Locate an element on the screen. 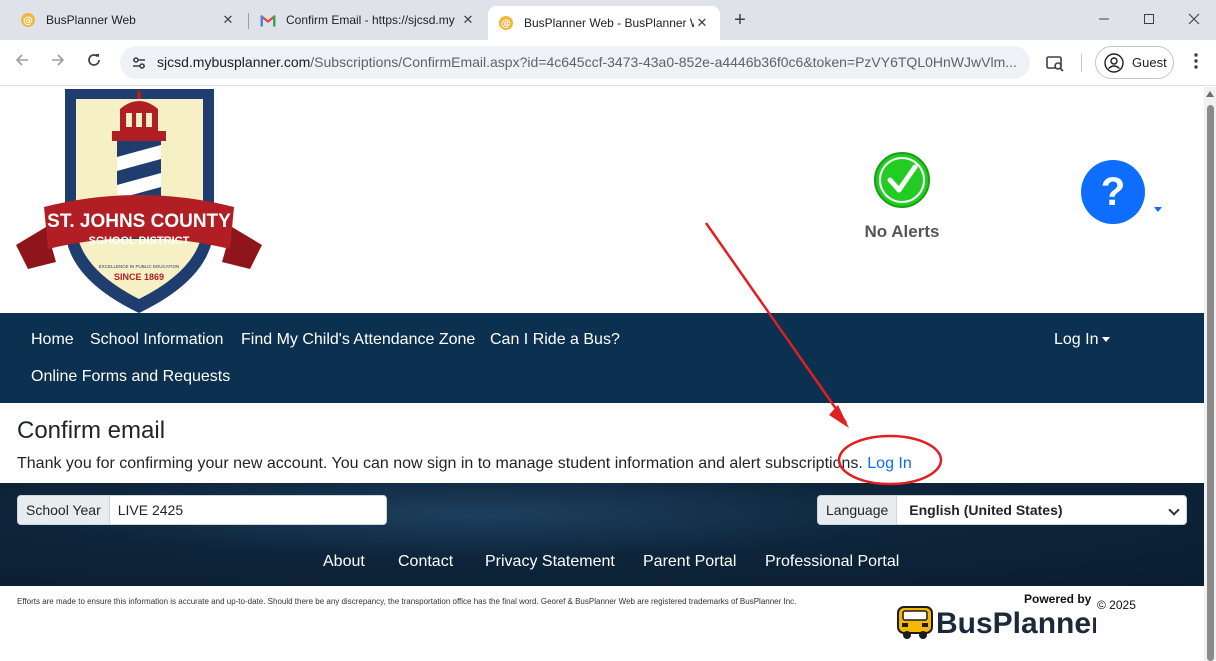  page-scrollbar is located at coordinates (1210, 374).